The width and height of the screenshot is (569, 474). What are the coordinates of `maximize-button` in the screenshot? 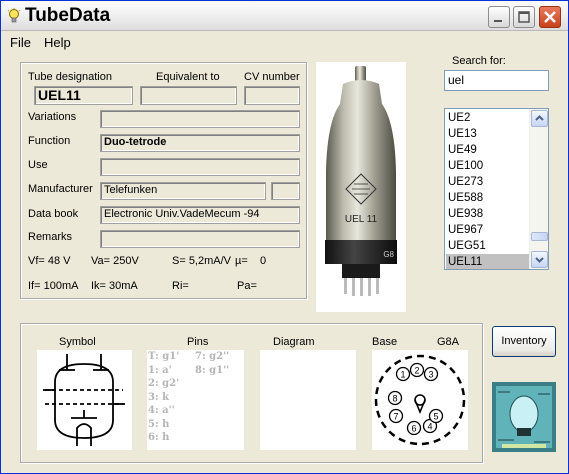 It's located at (524, 17).